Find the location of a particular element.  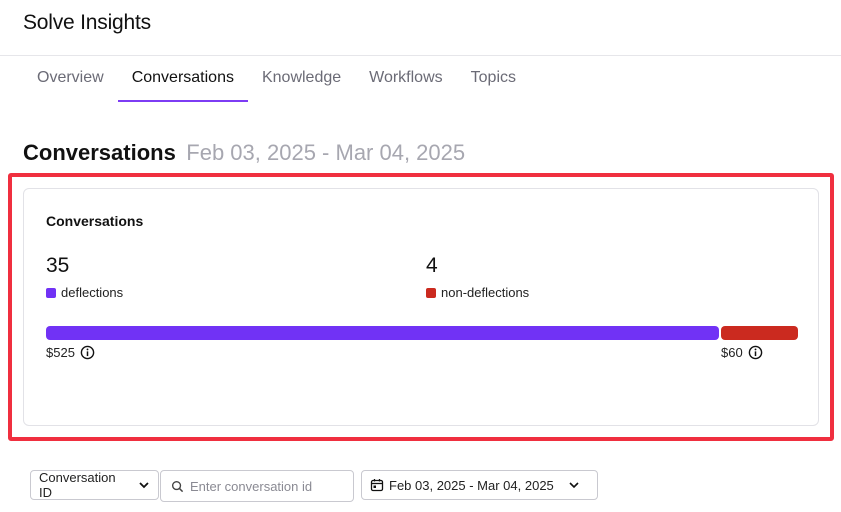

deflections-stat: 35 deflections is located at coordinates (84, 276).